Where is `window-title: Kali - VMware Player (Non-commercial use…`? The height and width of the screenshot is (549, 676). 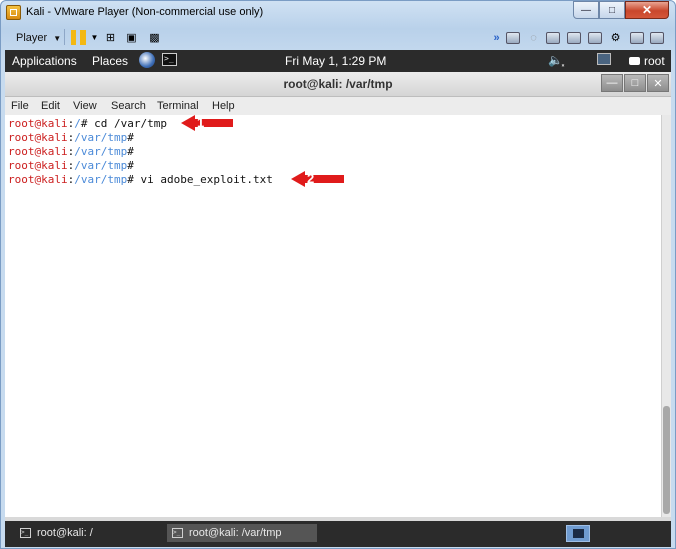 window-title: Kali - VMware Player (Non-commercial use… is located at coordinates (145, 12).